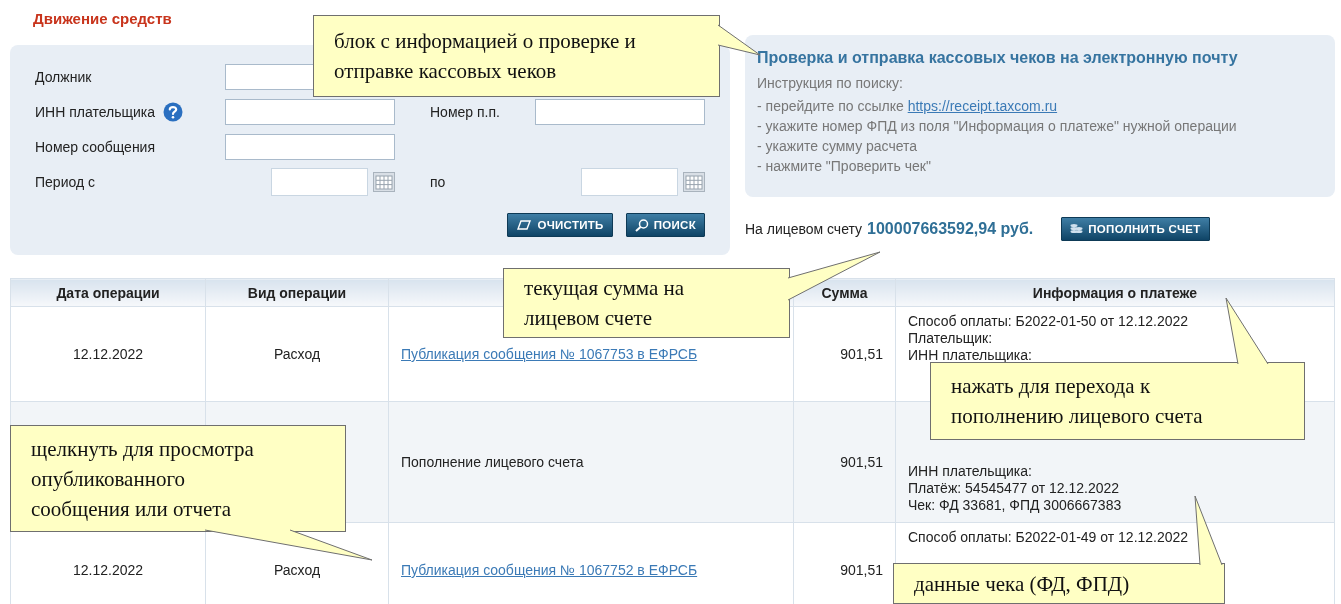  Describe the element at coordinates (1015, 505) in the screenshot. I see `payment-info-line: Чек: ФД 33681, ФПД 3006667383` at that location.